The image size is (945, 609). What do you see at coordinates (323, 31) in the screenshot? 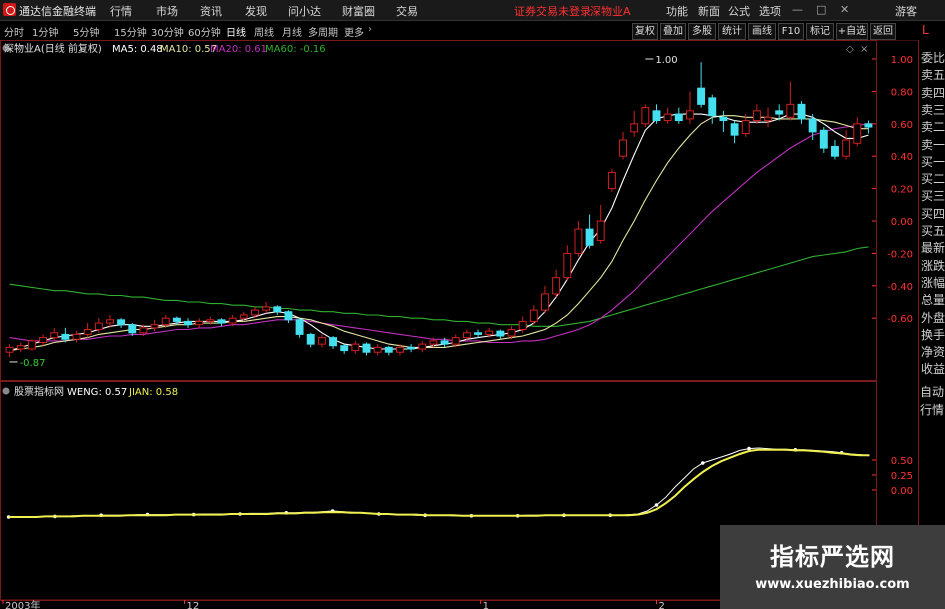
I see `period-multi: 多周期` at bounding box center [323, 31].